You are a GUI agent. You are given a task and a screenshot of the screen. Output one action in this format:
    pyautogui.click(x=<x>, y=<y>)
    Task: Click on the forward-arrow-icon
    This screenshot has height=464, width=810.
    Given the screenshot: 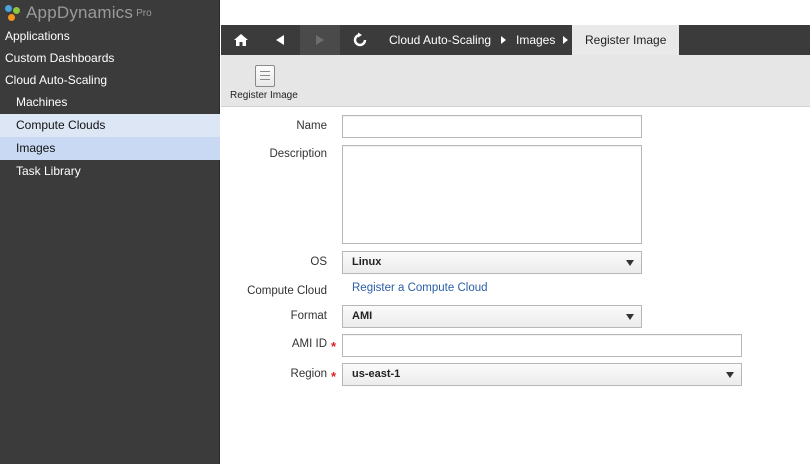 What is the action you would take?
    pyautogui.click(x=320, y=40)
    